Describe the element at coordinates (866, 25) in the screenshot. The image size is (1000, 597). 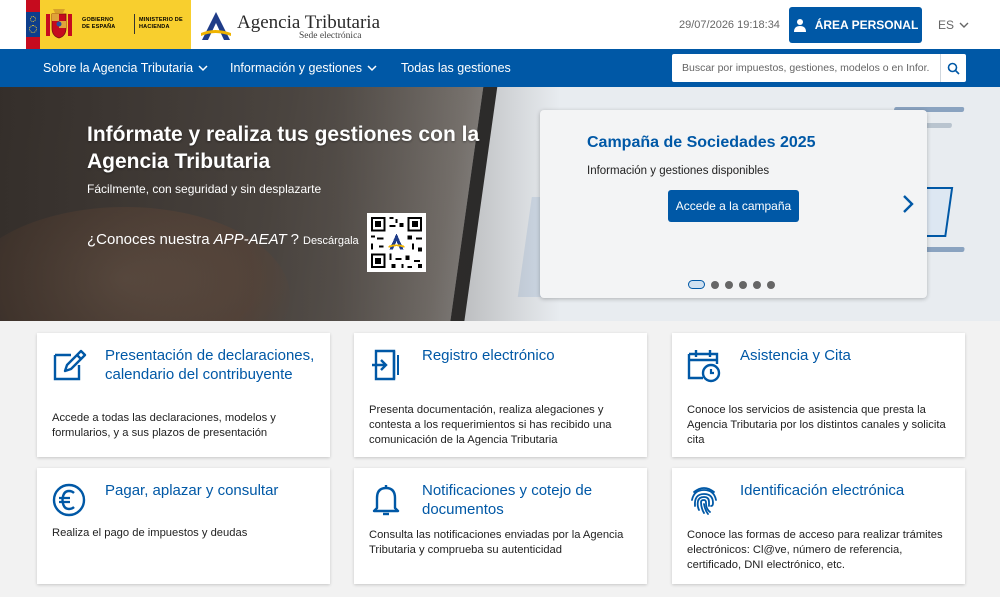
I see `area-personal-label: ÁREA PERSONAL` at that location.